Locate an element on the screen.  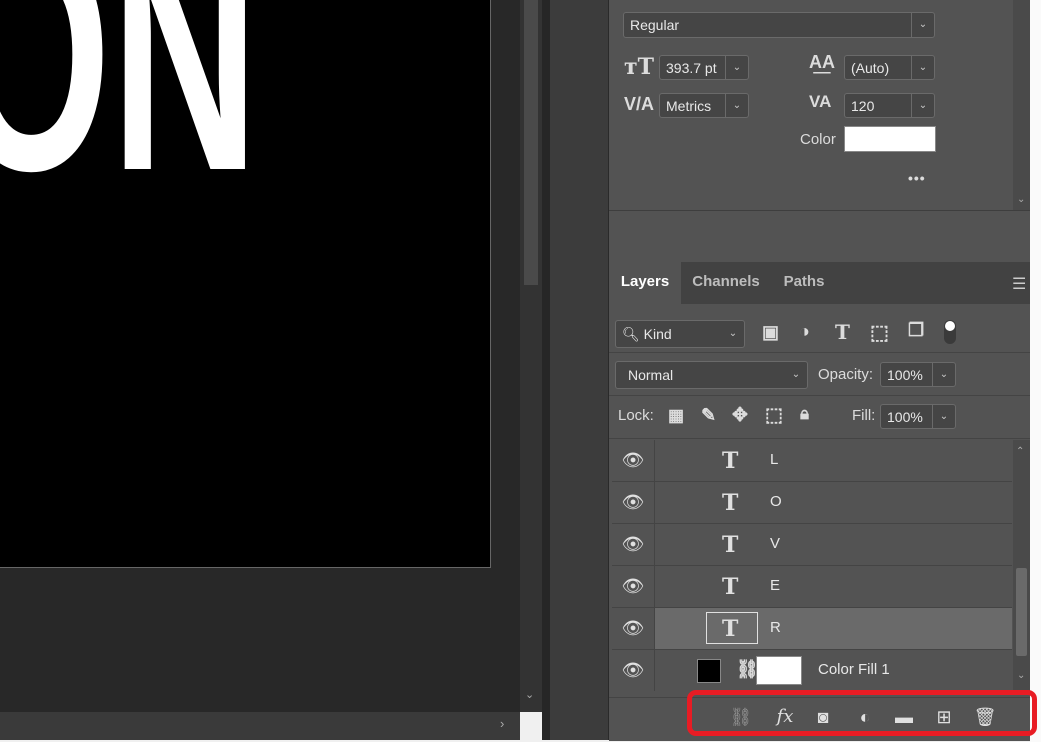
filter-kind-select: 🔍︎ Kind ⌄ is located at coordinates (680, 334).